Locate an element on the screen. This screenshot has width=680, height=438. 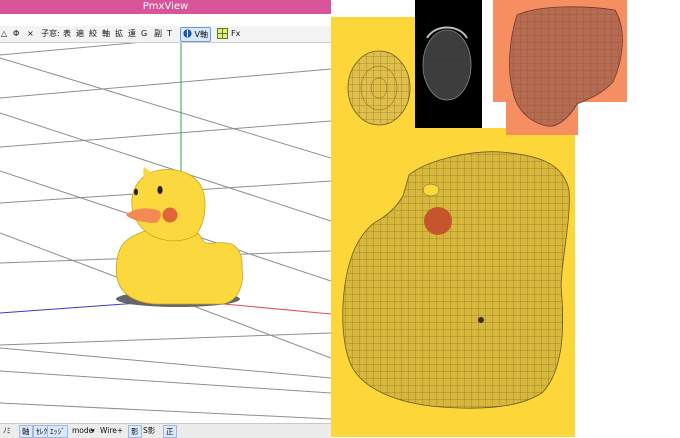
toolbar-item-9: T is located at coordinates (169, 34).